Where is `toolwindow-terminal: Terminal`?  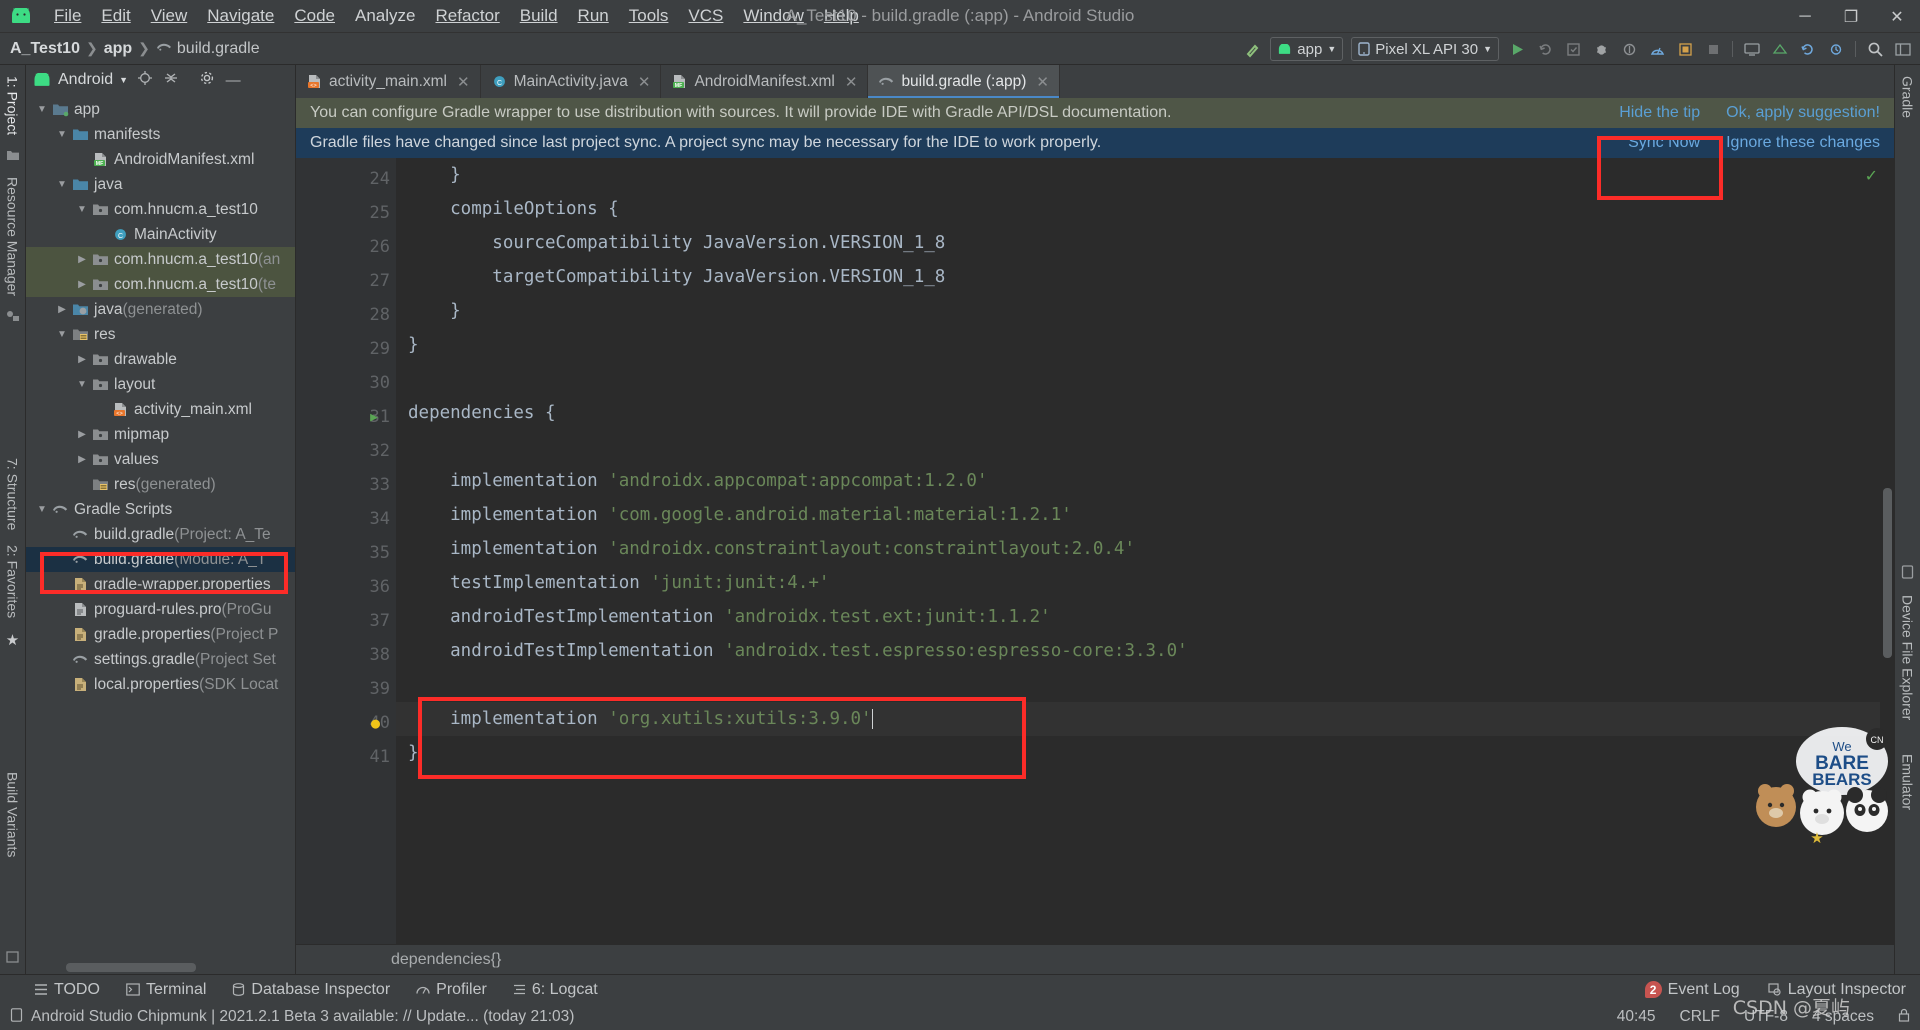 toolwindow-terminal: Terminal is located at coordinates (166, 990).